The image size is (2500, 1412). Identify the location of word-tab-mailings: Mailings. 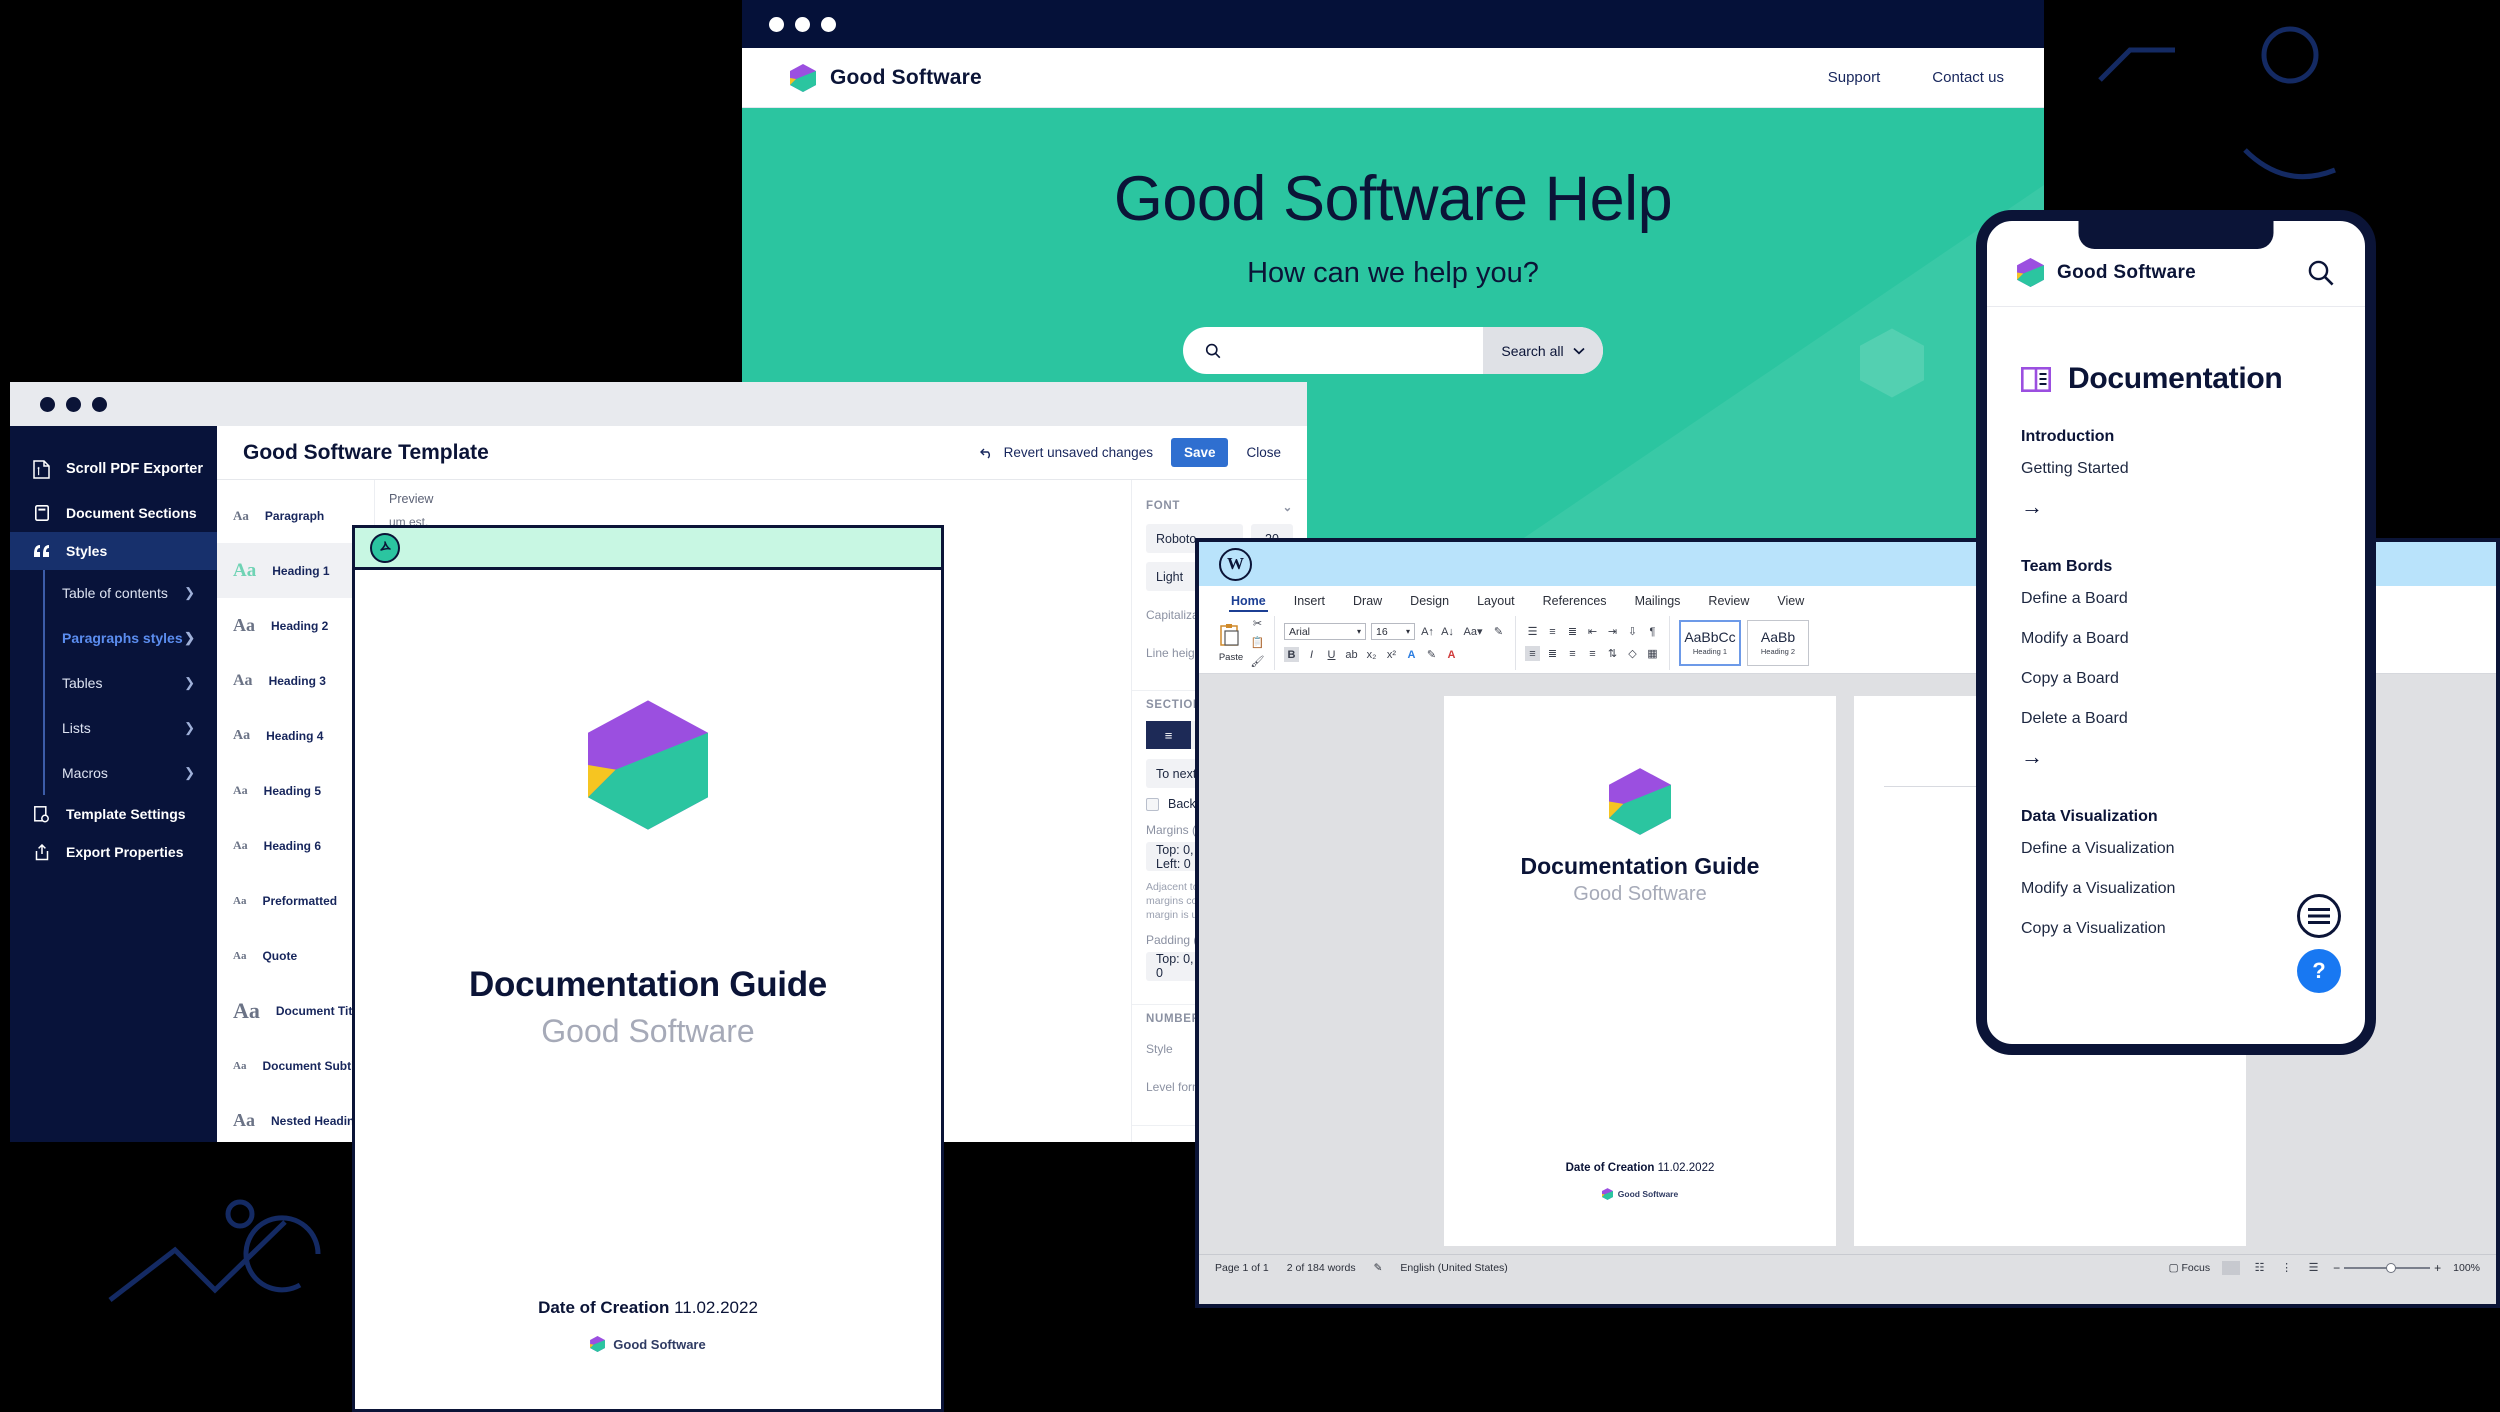
(1658, 603).